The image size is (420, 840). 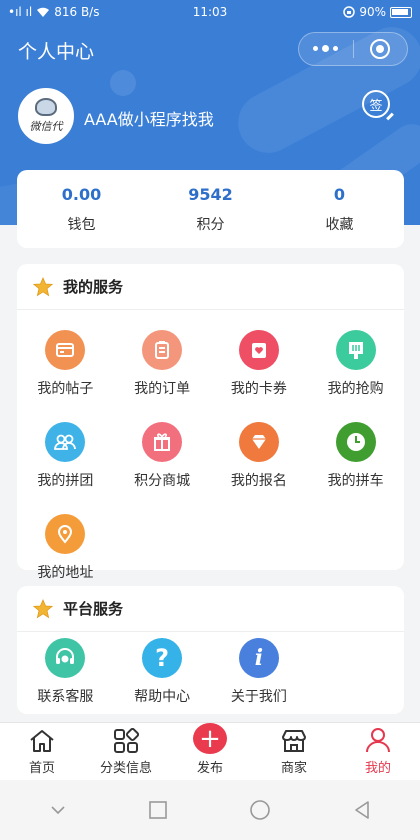 I want to click on more-menu-button, so click(x=326, y=48).